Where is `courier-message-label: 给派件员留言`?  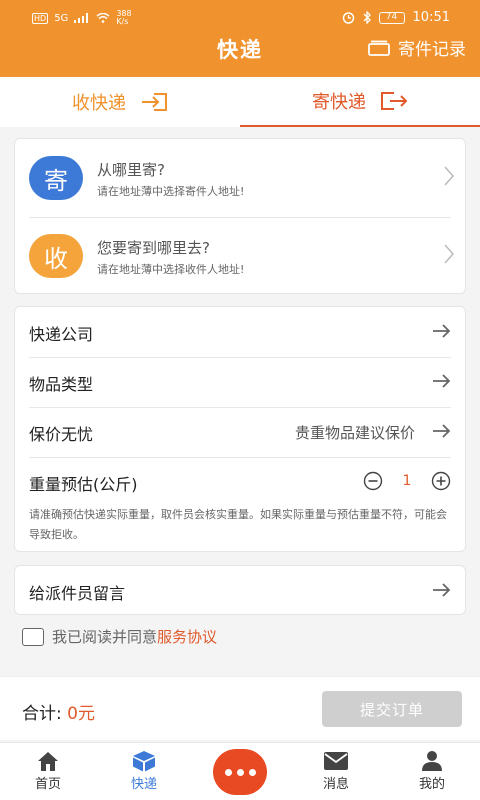 courier-message-label: 给派件员留言 is located at coordinates (77, 593).